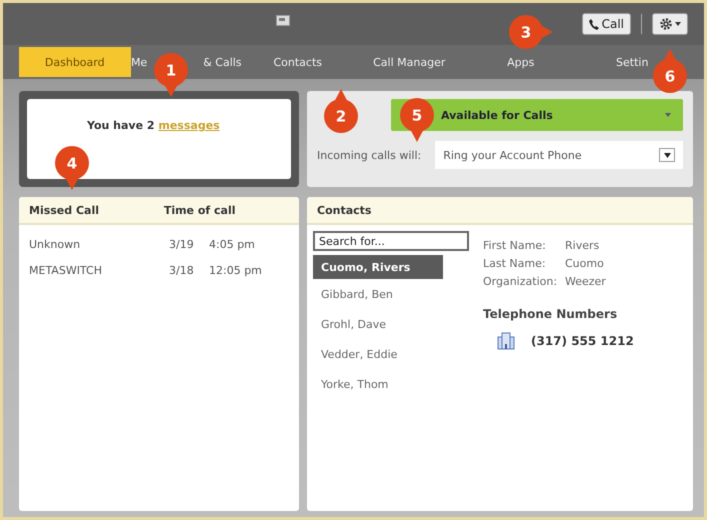 This screenshot has height=520, width=707. What do you see at coordinates (606, 24) in the screenshot?
I see `call-button: Call` at bounding box center [606, 24].